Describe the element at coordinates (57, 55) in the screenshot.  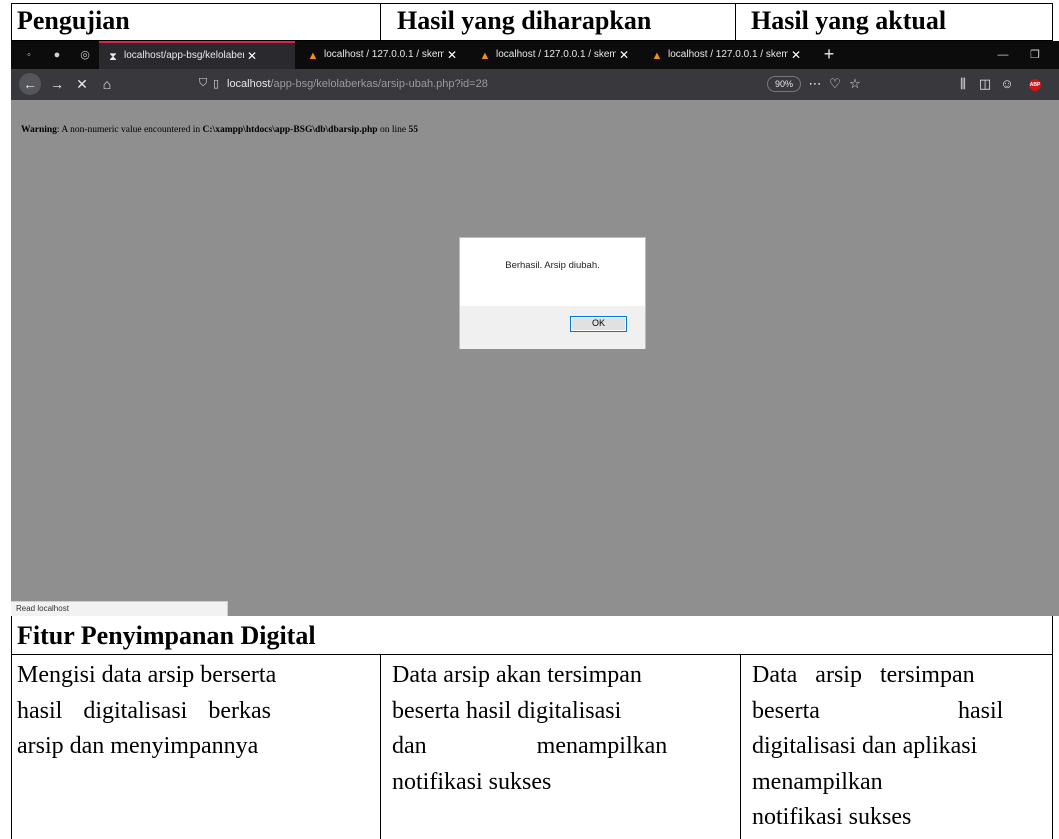
I see `pinned-tab-icon: ●` at that location.